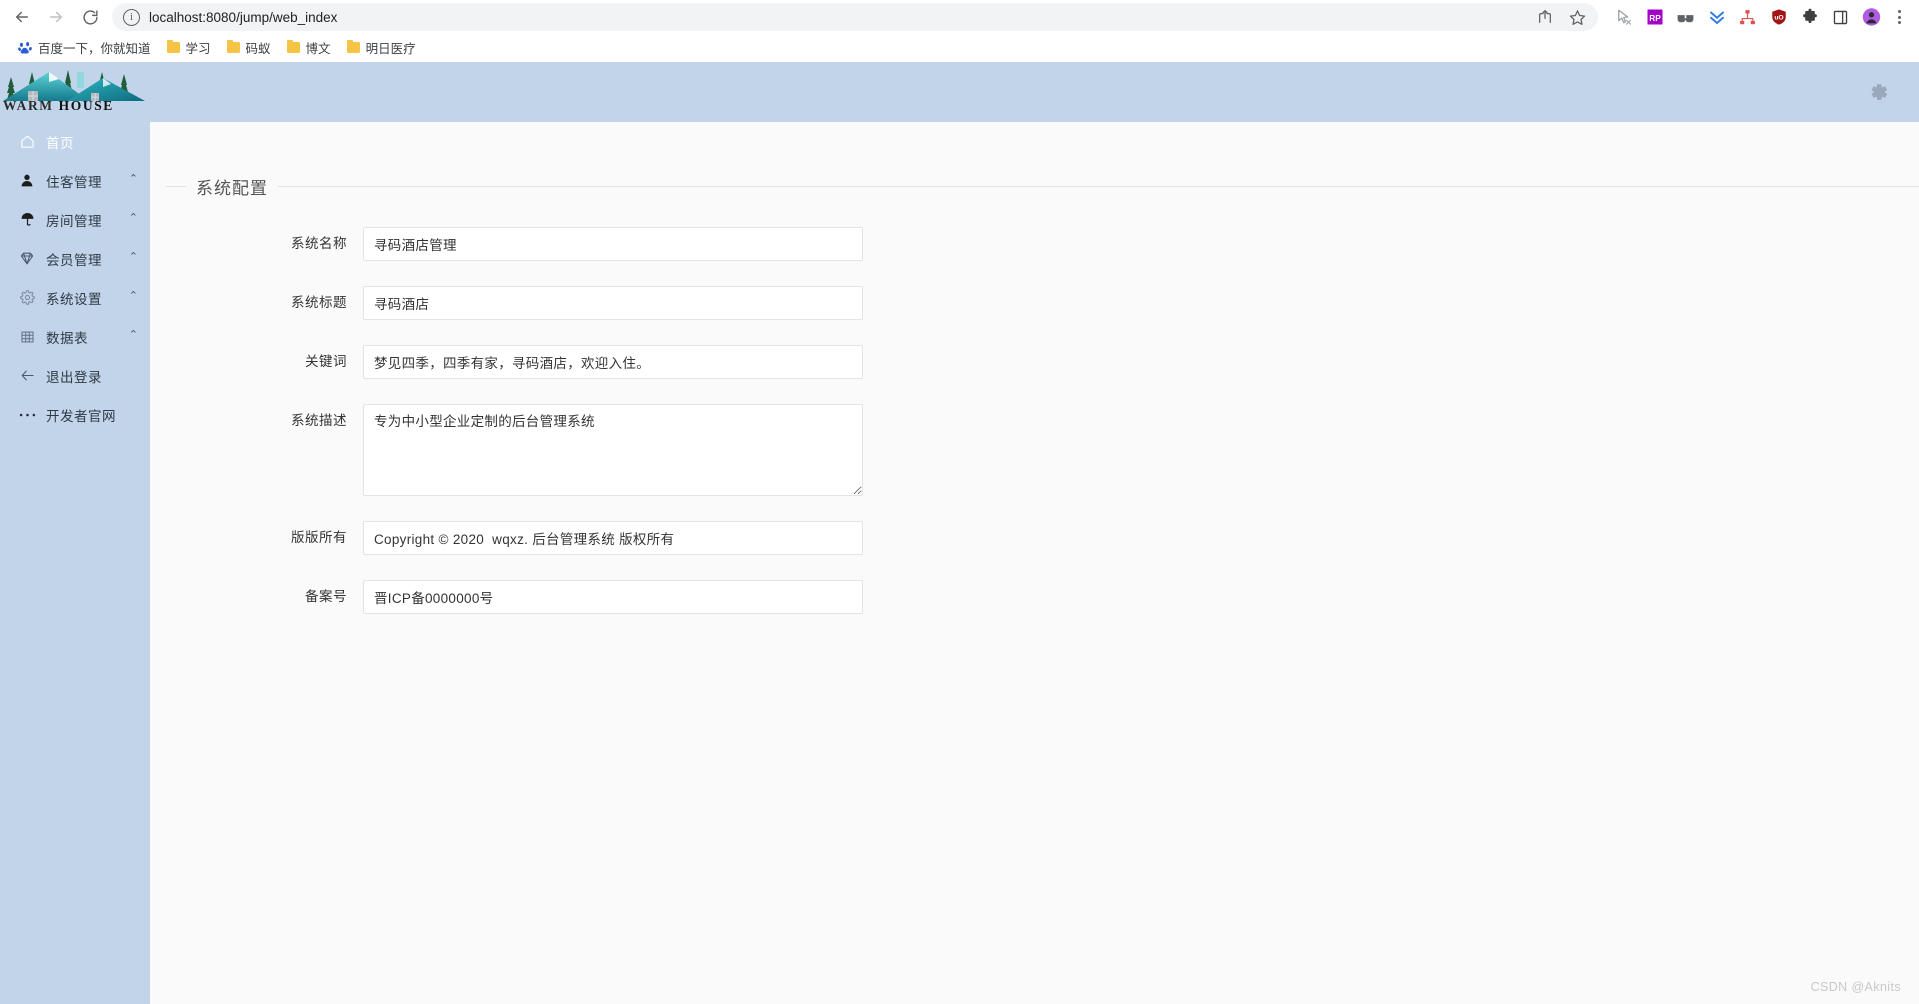 The image size is (1919, 1004). Describe the element at coordinates (28, 105) in the screenshot. I see `logo-warm-text: WARM` at that location.